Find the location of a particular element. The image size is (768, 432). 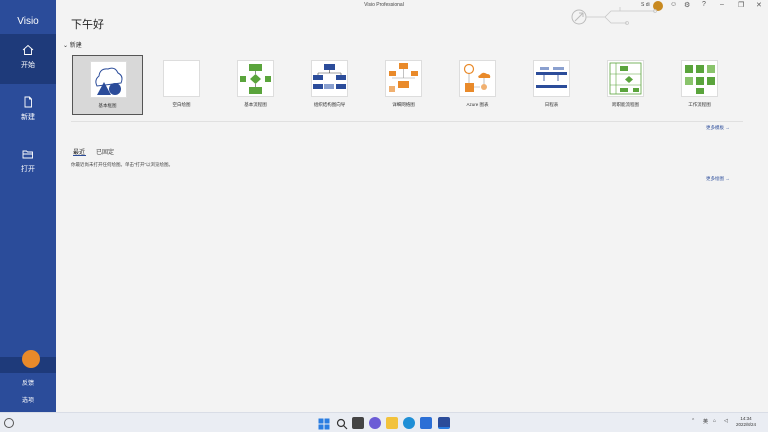

divider is located at coordinates (407, 121).